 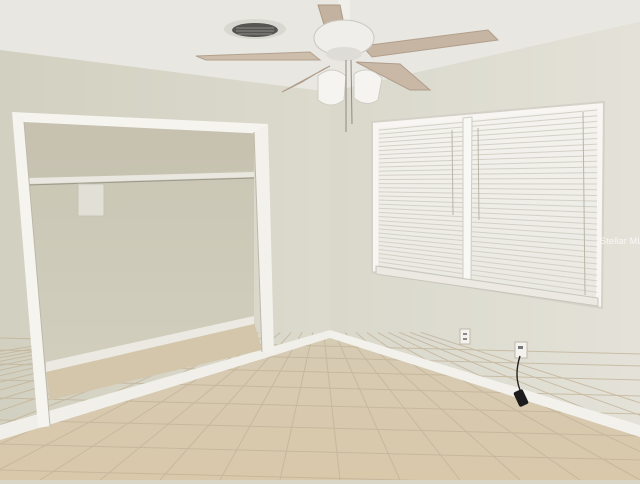 What do you see at coordinates (620, 241) in the screenshot?
I see `watermark: Stellar MLS` at bounding box center [620, 241].